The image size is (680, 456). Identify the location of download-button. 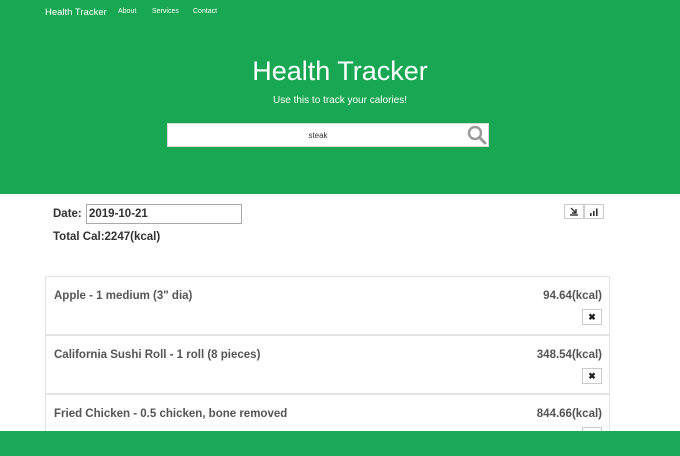
(574, 211).